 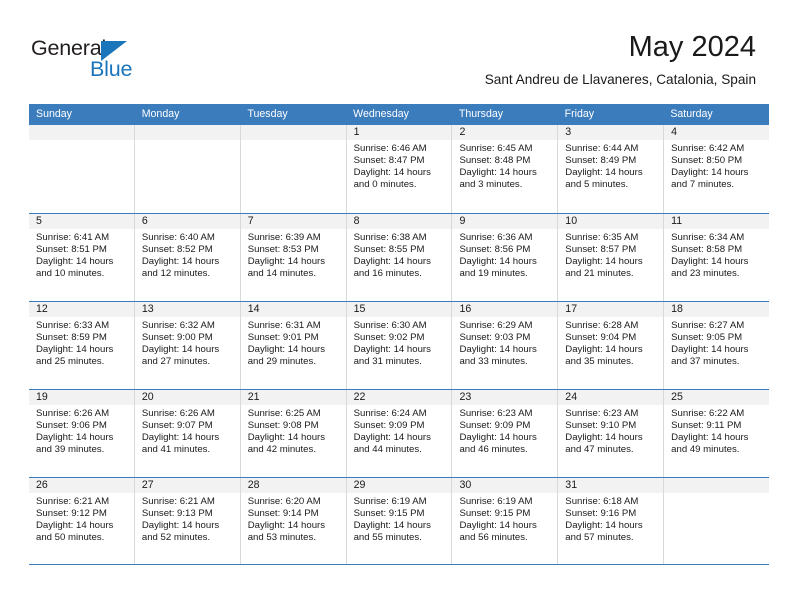 I want to click on day-number: 18, so click(x=677, y=309).